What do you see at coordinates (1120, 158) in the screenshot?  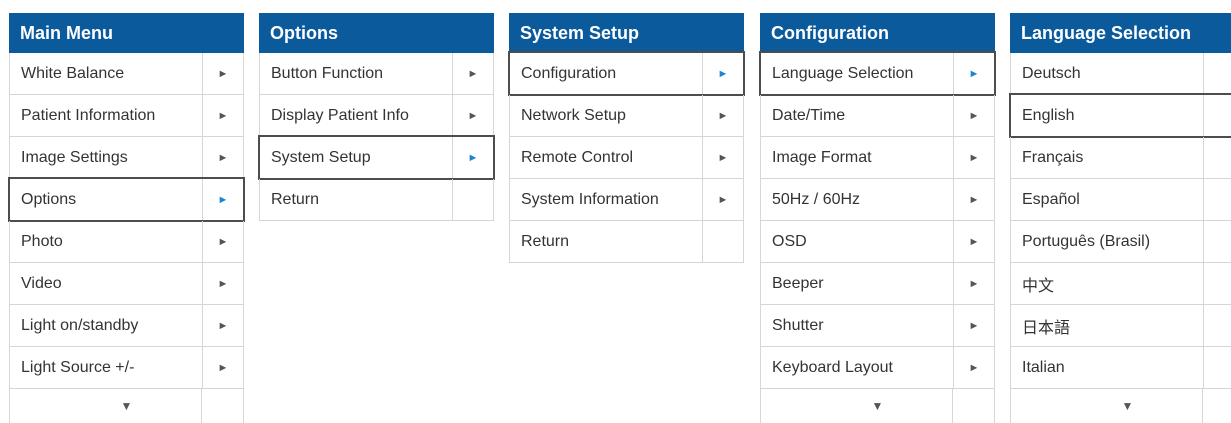 I see `language-selection-item-fran-ais: Français` at bounding box center [1120, 158].